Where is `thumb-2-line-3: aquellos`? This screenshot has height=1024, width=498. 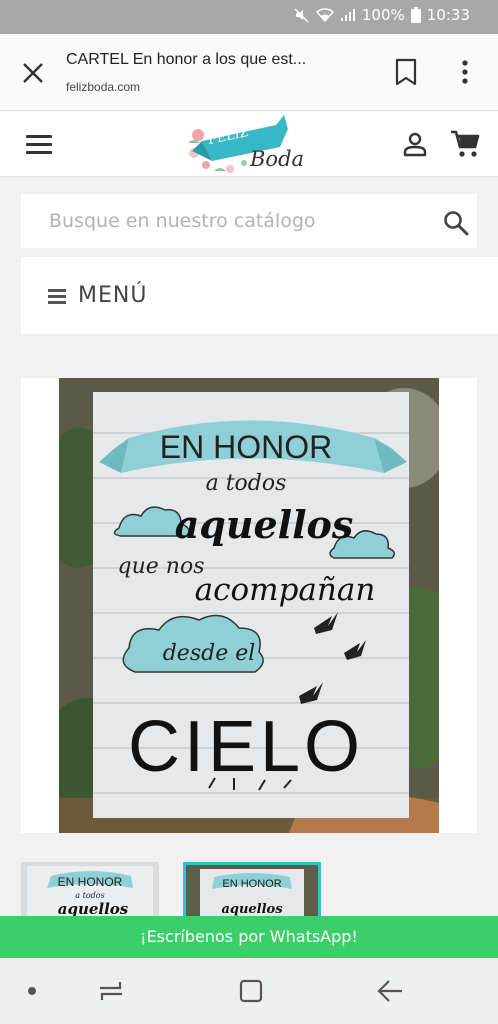
thumb-2-line-3: aquellos is located at coordinates (252, 909).